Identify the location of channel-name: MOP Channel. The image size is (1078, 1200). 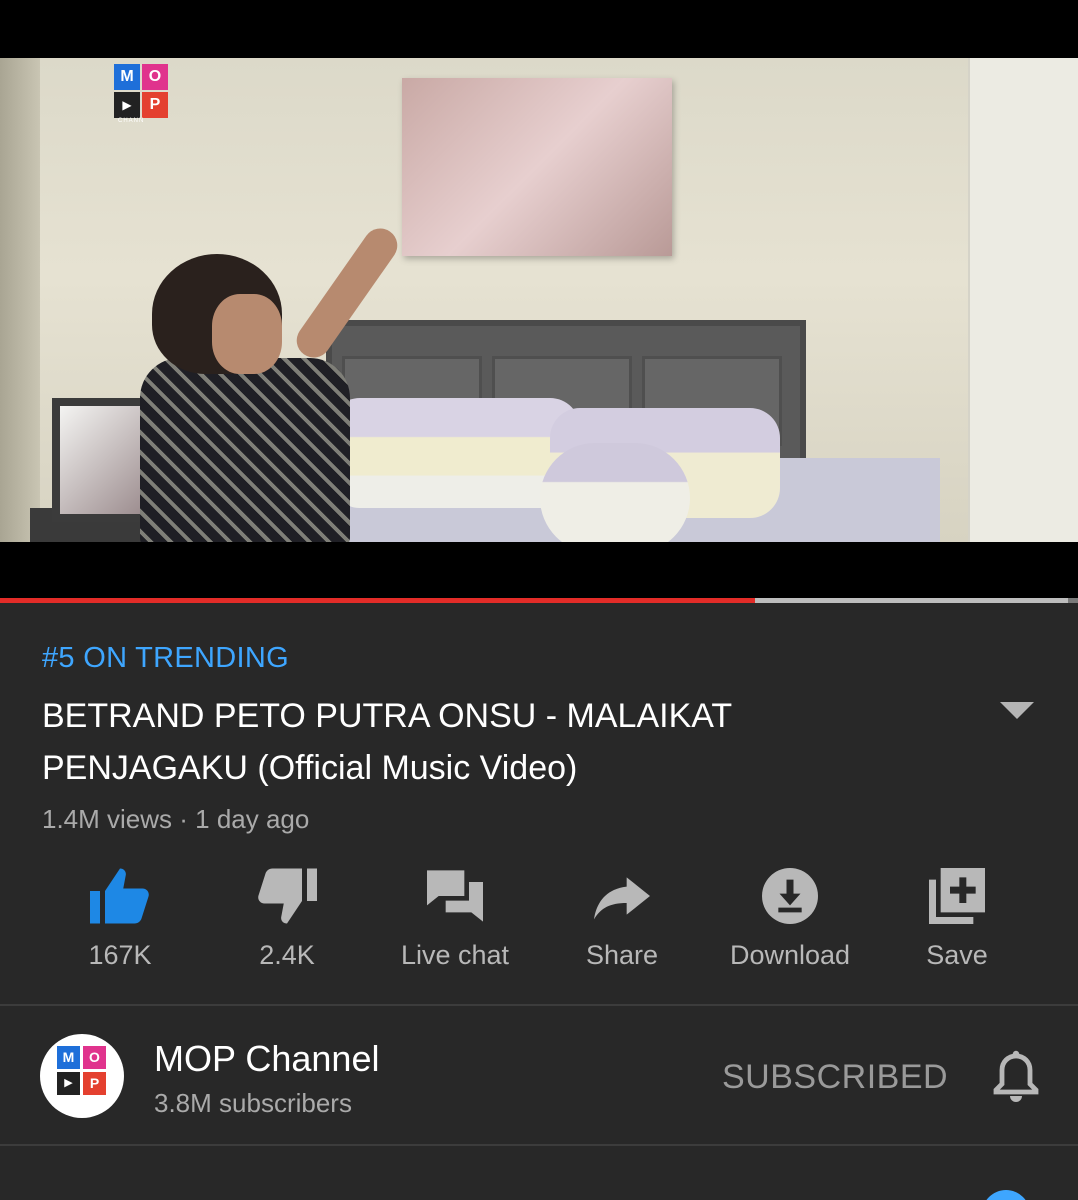
(266, 1059).